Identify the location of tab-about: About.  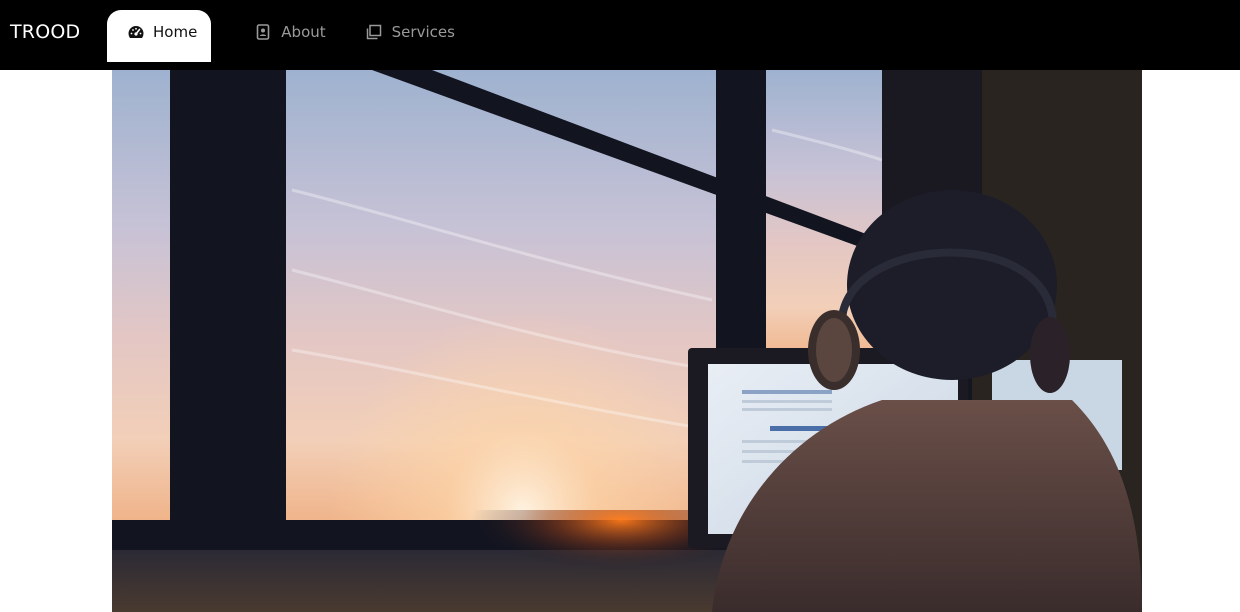
(290, 32).